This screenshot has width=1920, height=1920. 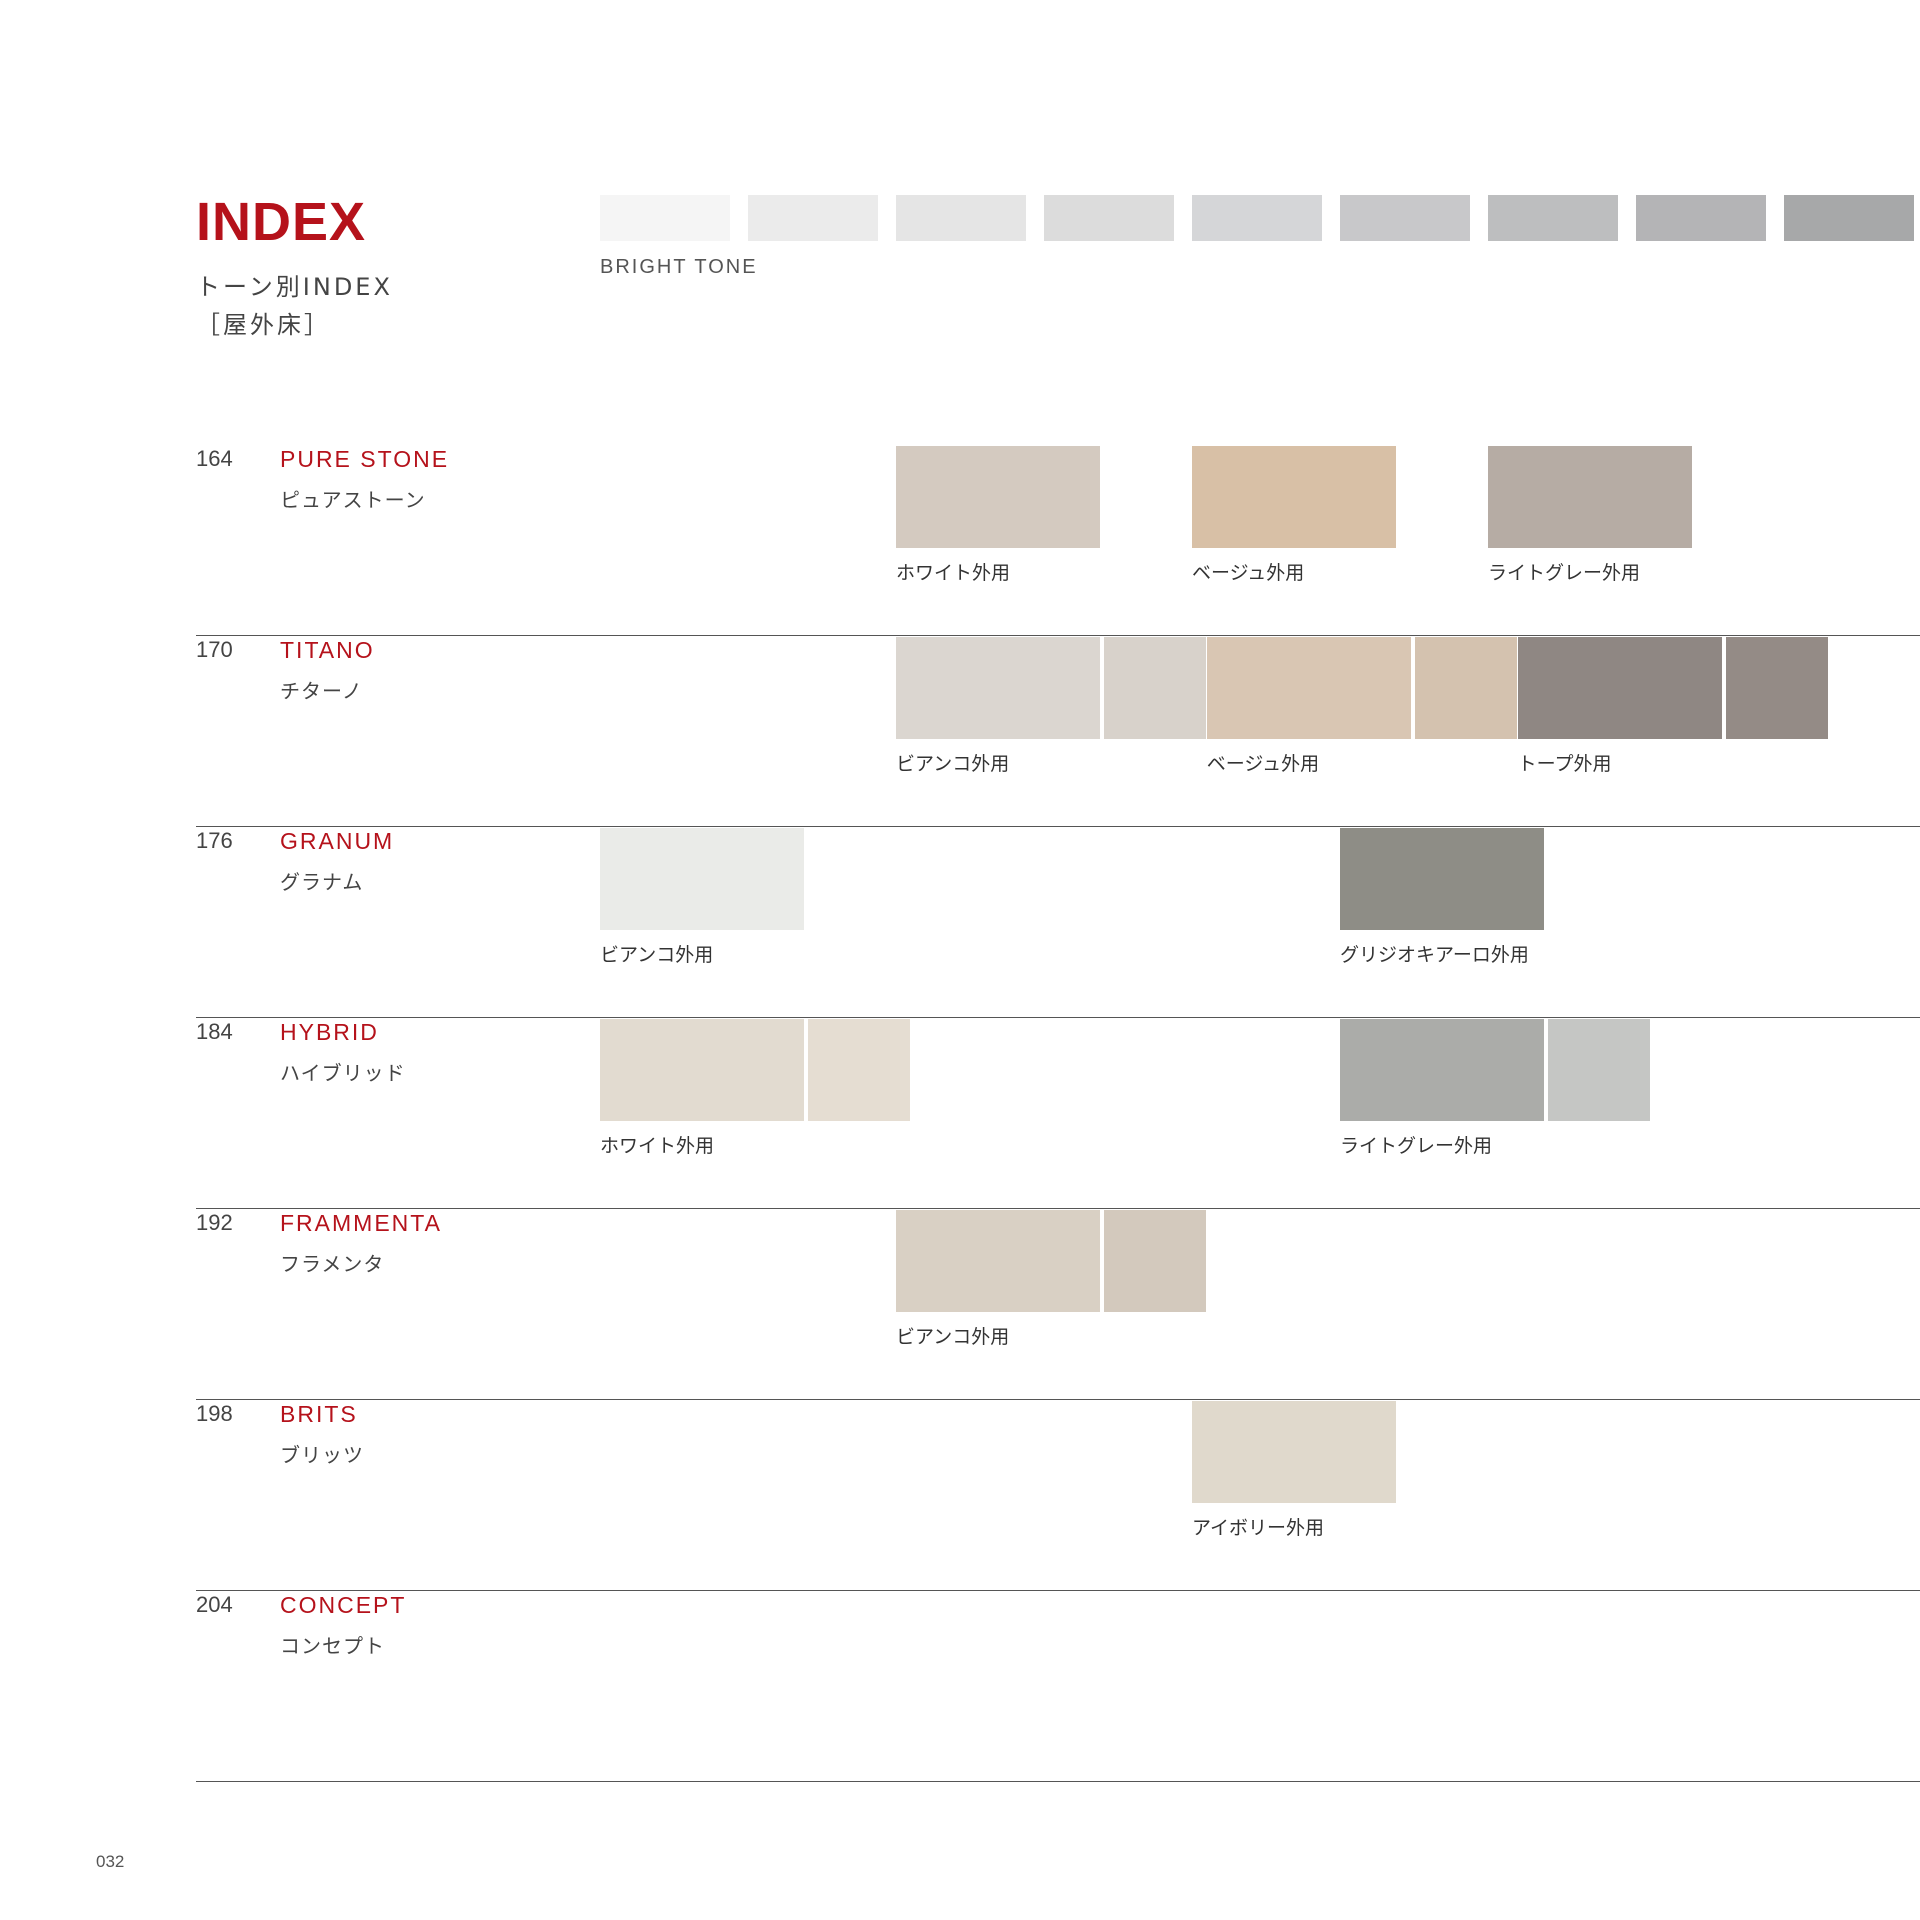 I want to click on index-row: 164 PURE STONE ピュアストーンホワイト外用 ベージュ外用 ライトグレー外用, so click(x=1058, y=541).